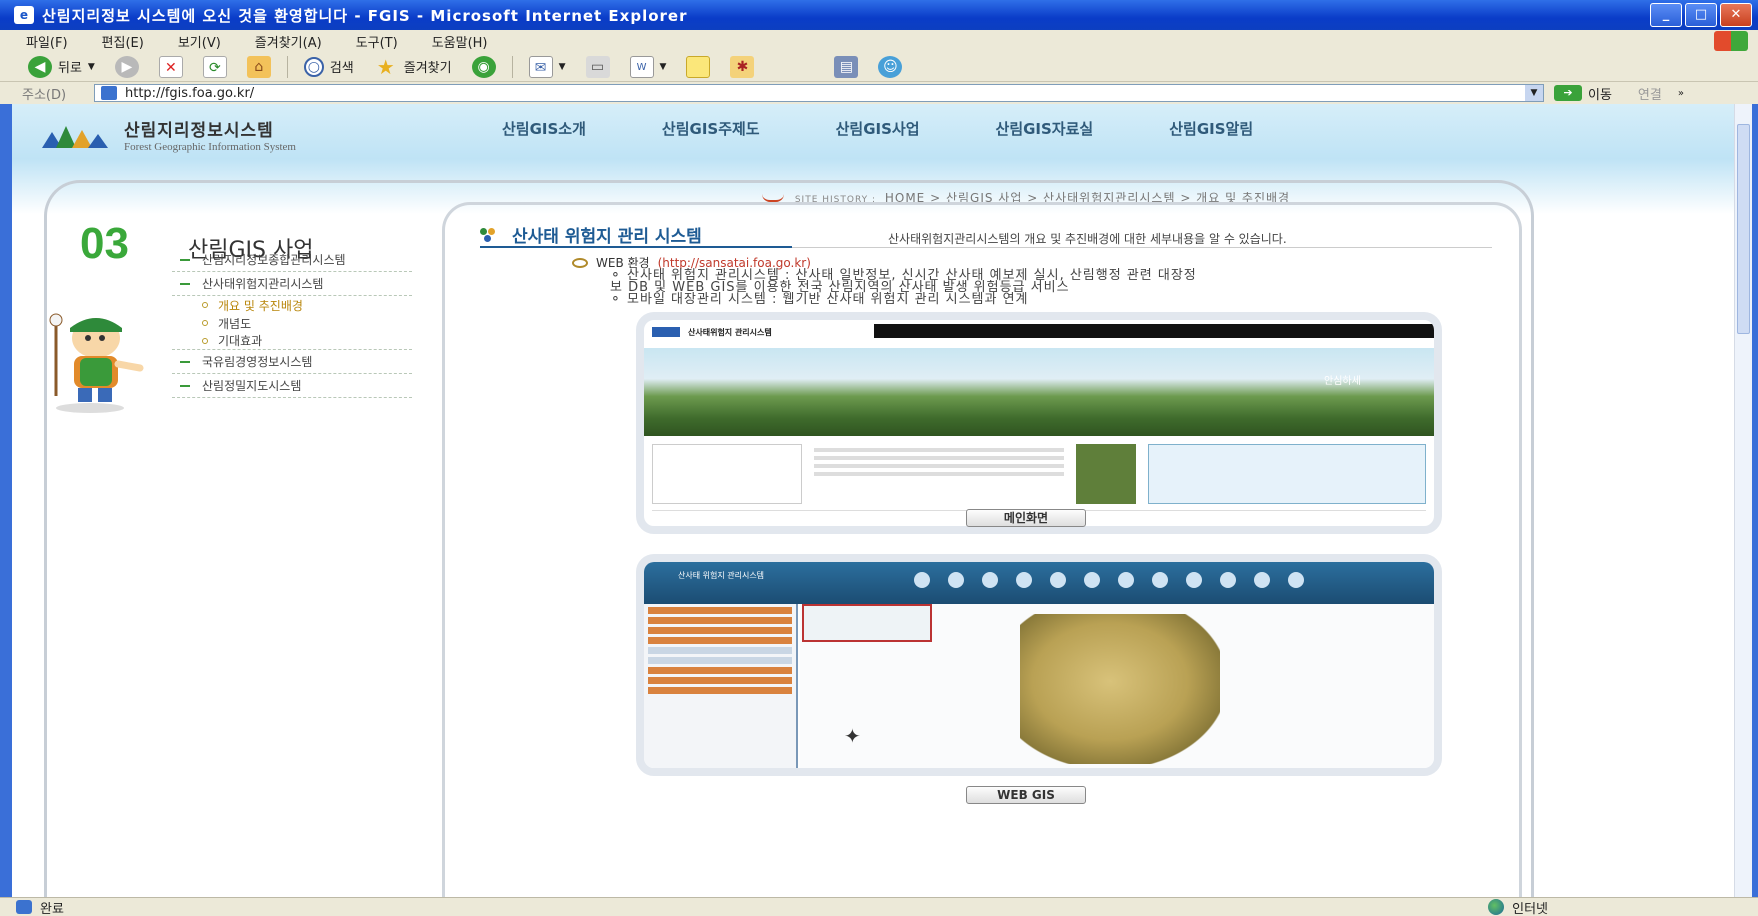 This screenshot has width=1758, height=916. What do you see at coordinates (1026, 795) in the screenshot?
I see `webgis-button: WEB GIS` at bounding box center [1026, 795].